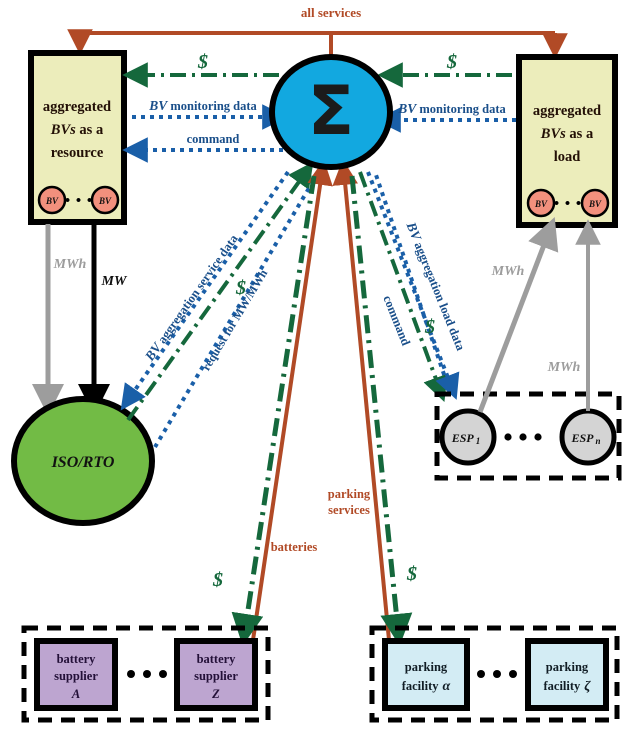 This screenshot has height=730, width=635. Describe the element at coordinates (213, 139) in the screenshot. I see `label-command-left: command` at that location.